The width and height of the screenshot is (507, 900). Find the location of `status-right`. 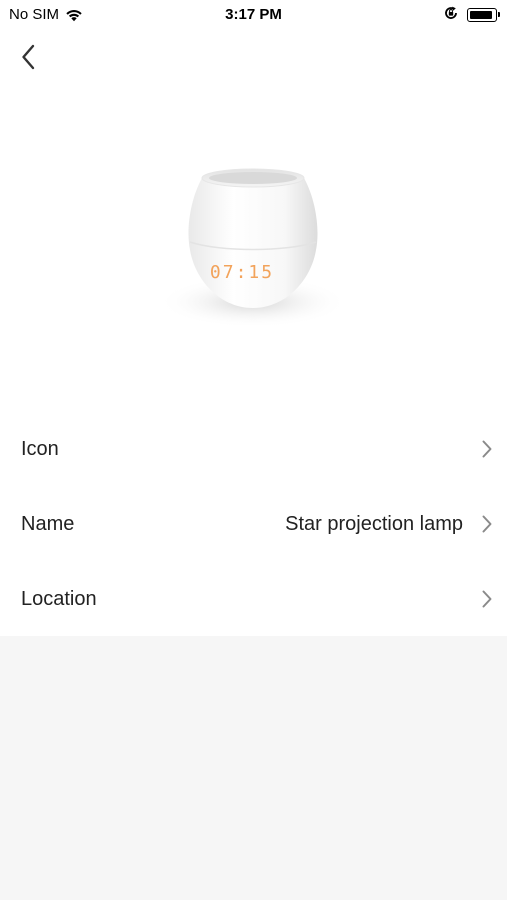

status-right is located at coordinates (471, 15).